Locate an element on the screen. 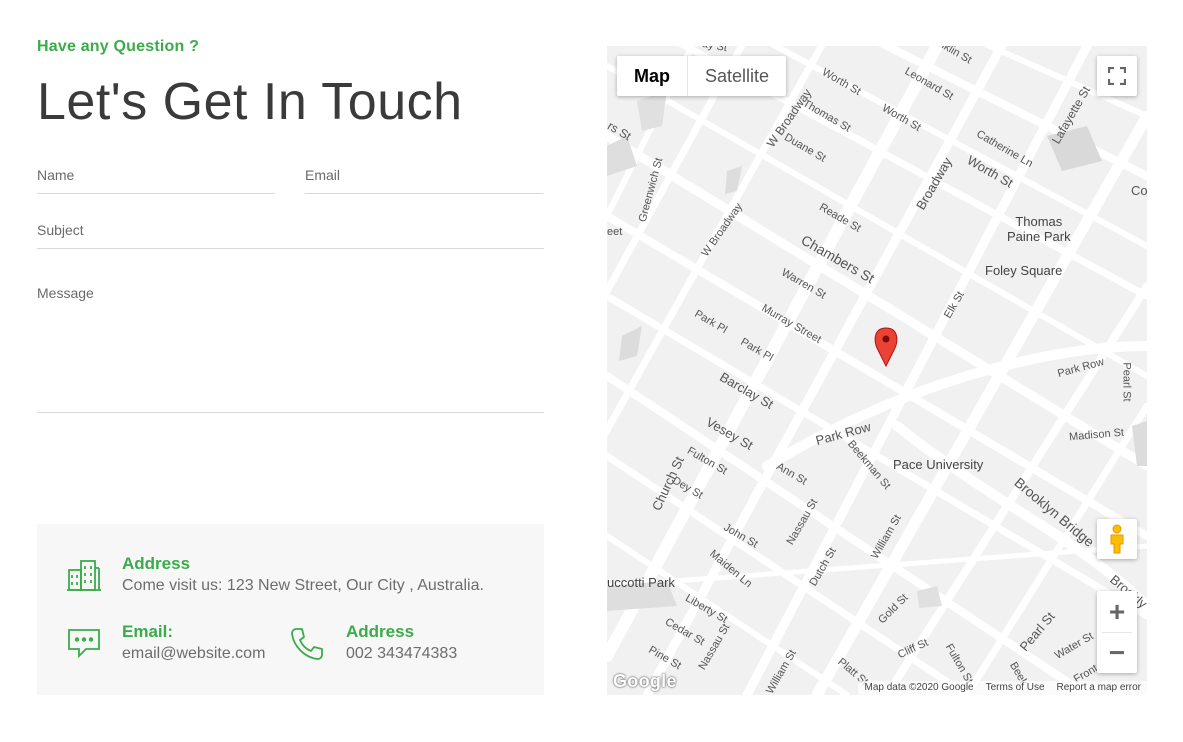  zoom-out-button: − is located at coordinates (1117, 653).